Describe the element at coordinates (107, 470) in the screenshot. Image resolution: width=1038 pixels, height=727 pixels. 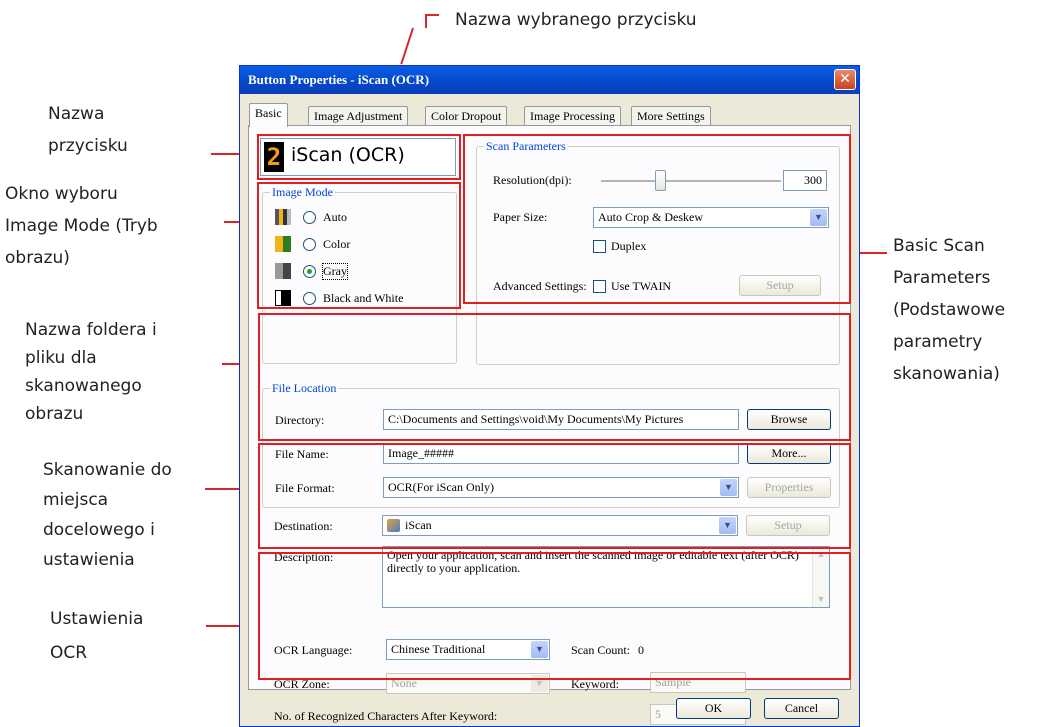
I see `callout-line: Skanowanie do` at that location.